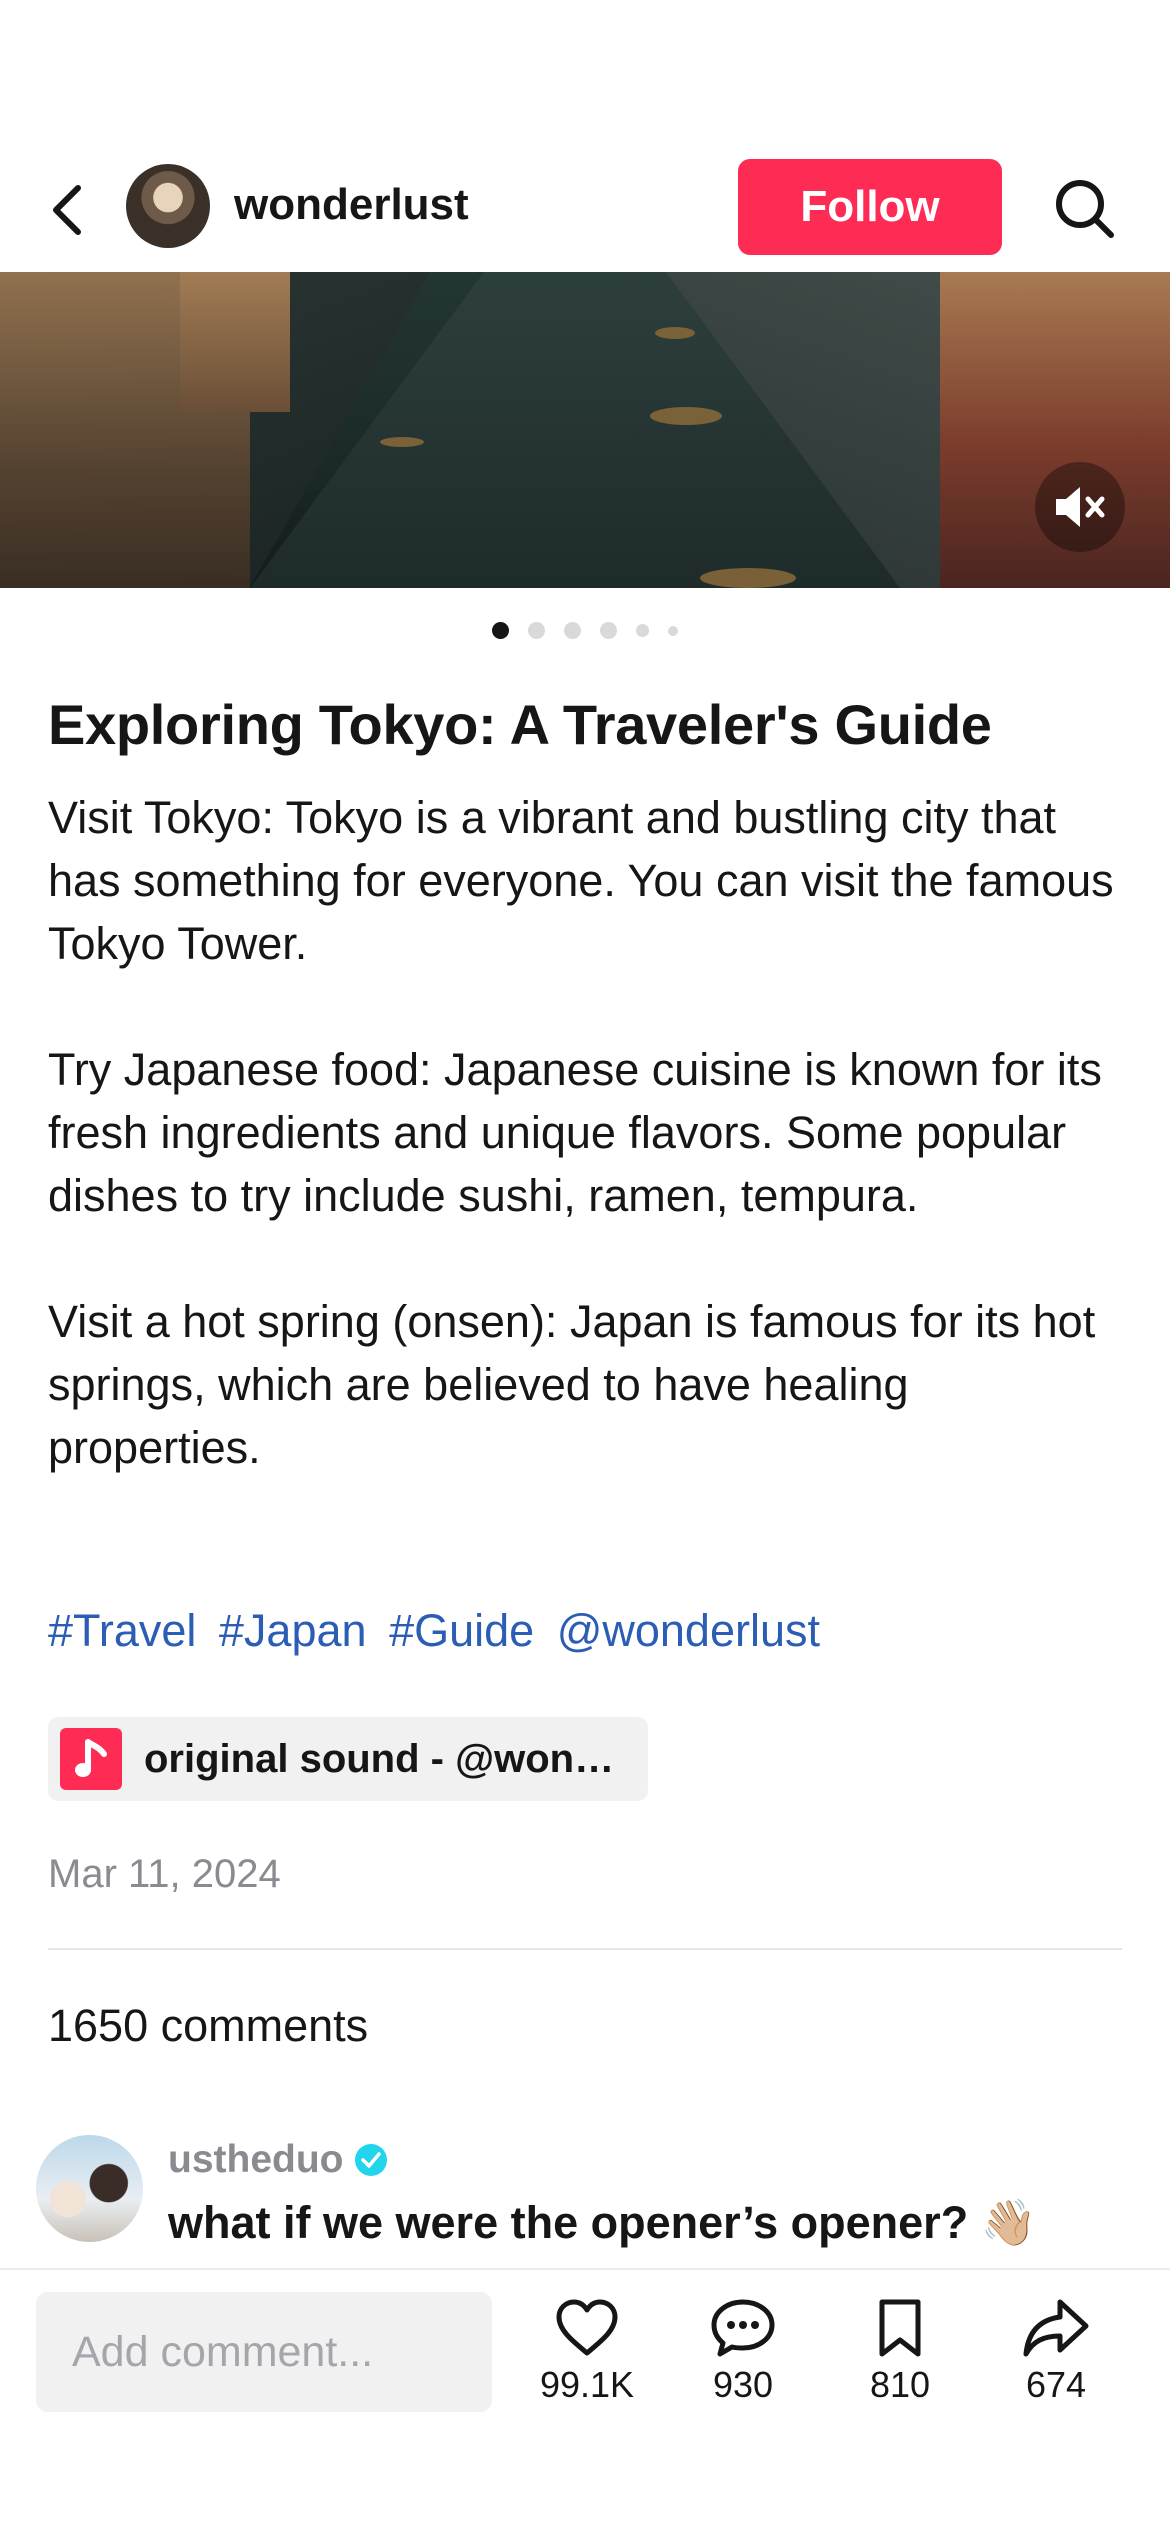 The image size is (1170, 2532). I want to click on comment-text: what if we were the opener’s opener? 👋🏼, so click(602, 2222).